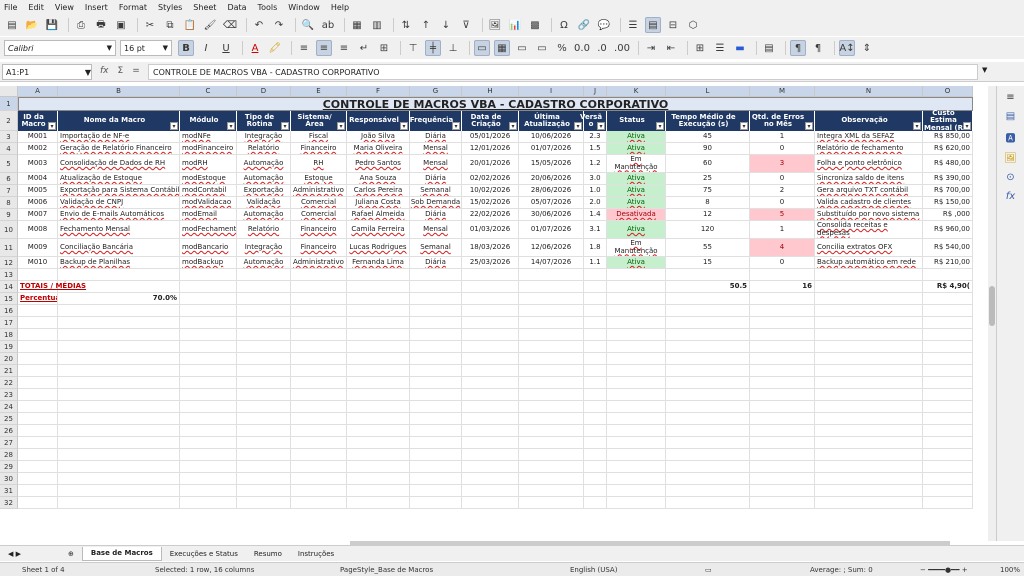  Describe the element at coordinates (948, 215) in the screenshot. I see `table-cell: R$ ,000` at that location.